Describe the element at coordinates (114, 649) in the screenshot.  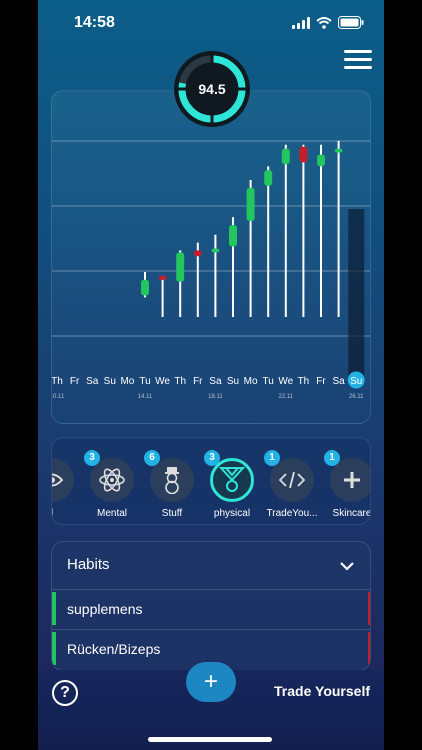
I see `habit-name: Rücken/Bizeps` at that location.